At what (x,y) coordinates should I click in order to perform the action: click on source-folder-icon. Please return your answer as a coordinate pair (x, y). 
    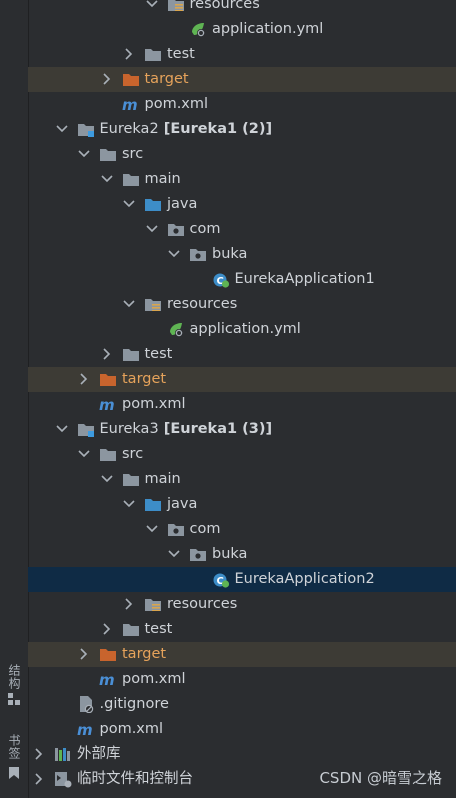
    Looking at the image, I should click on (153, 205).